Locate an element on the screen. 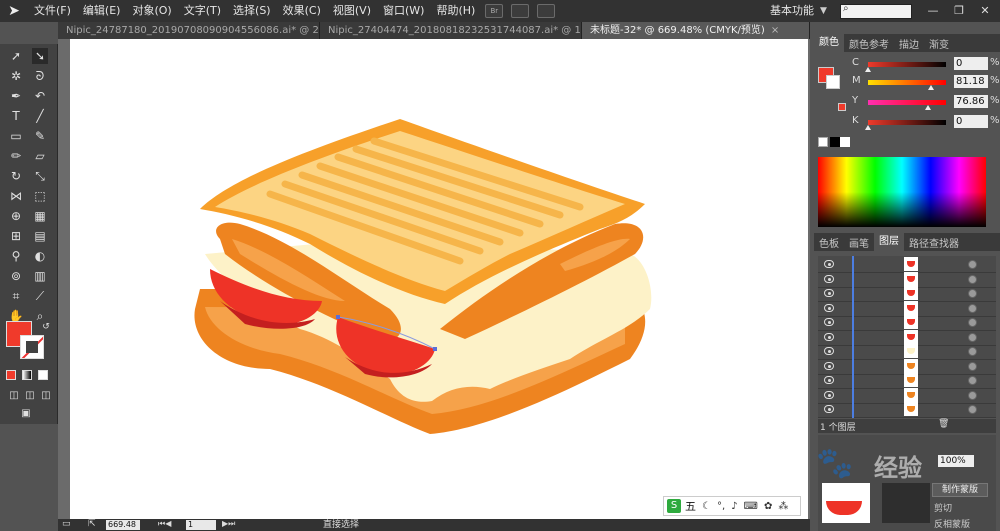 Image resolution: width=1000 pixels, height=531 pixels. close-button: ✕ is located at coordinates (985, 11).